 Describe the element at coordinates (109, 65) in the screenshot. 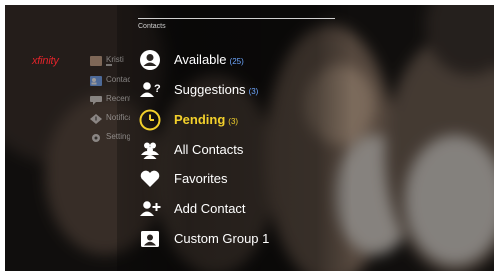

I see `sidebar-item-status` at that location.